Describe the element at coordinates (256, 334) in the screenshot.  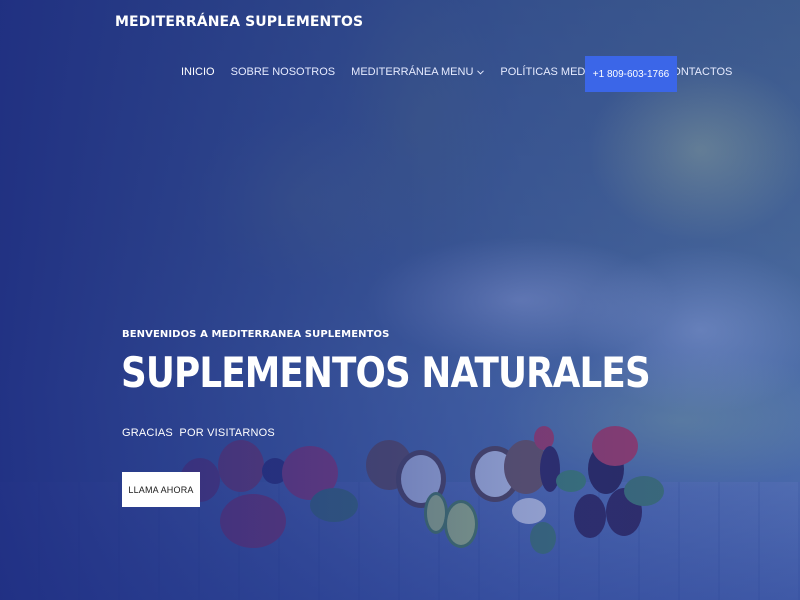
I see `hero-eyebrow: BENVENIDOS A MEDITERRANEA SUPLEMENTOS` at that location.